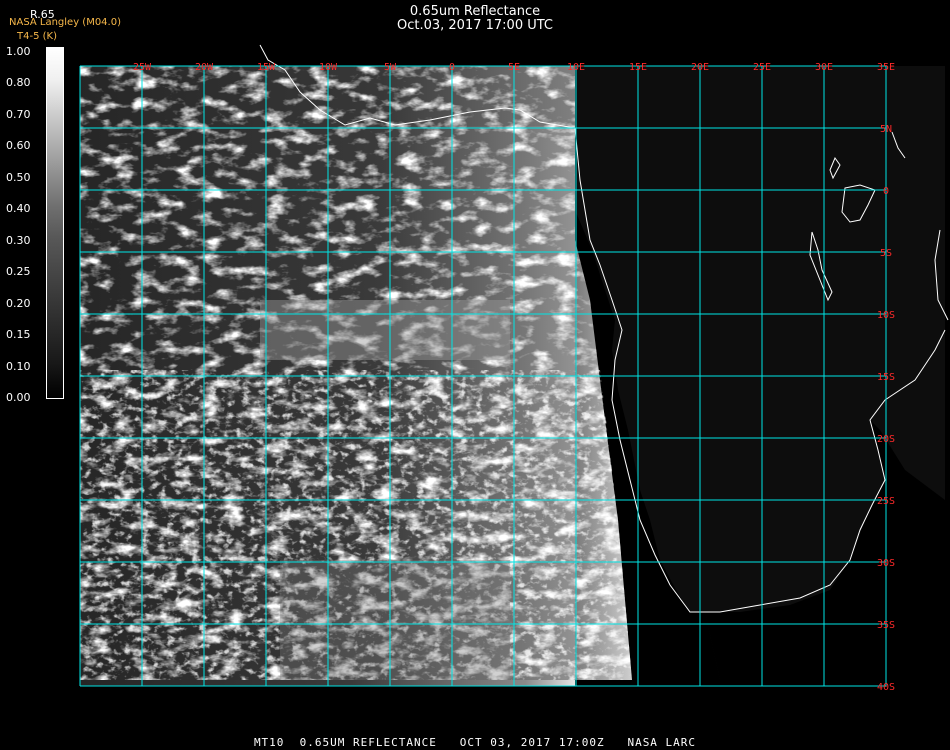 This screenshot has height=750, width=950. I want to click on lat-label: 25S, so click(886, 501).